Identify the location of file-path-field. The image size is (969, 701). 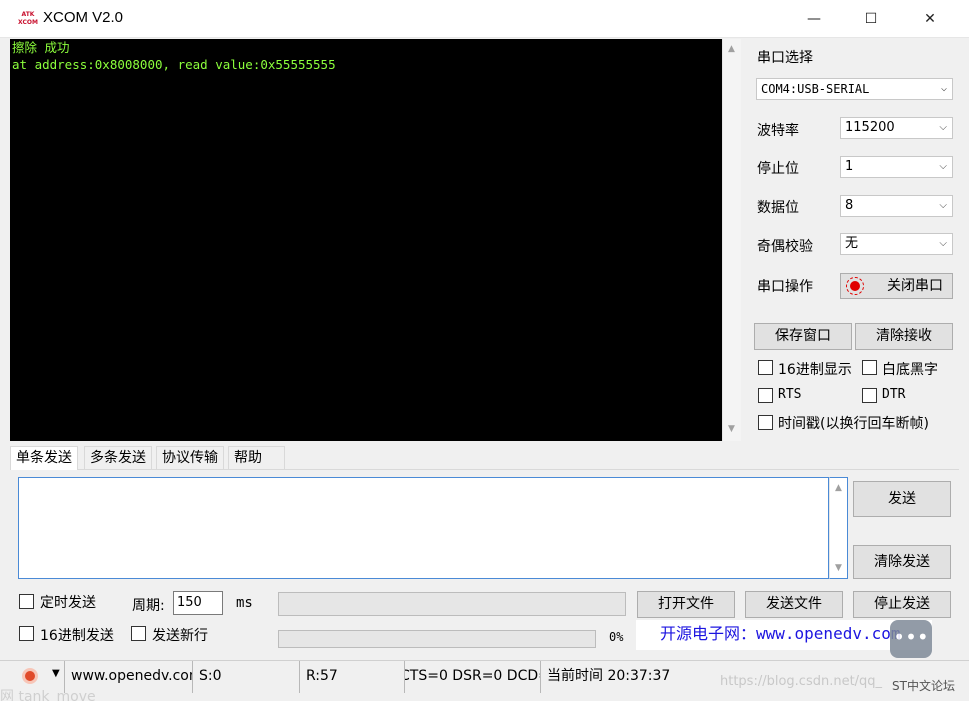
(452, 604).